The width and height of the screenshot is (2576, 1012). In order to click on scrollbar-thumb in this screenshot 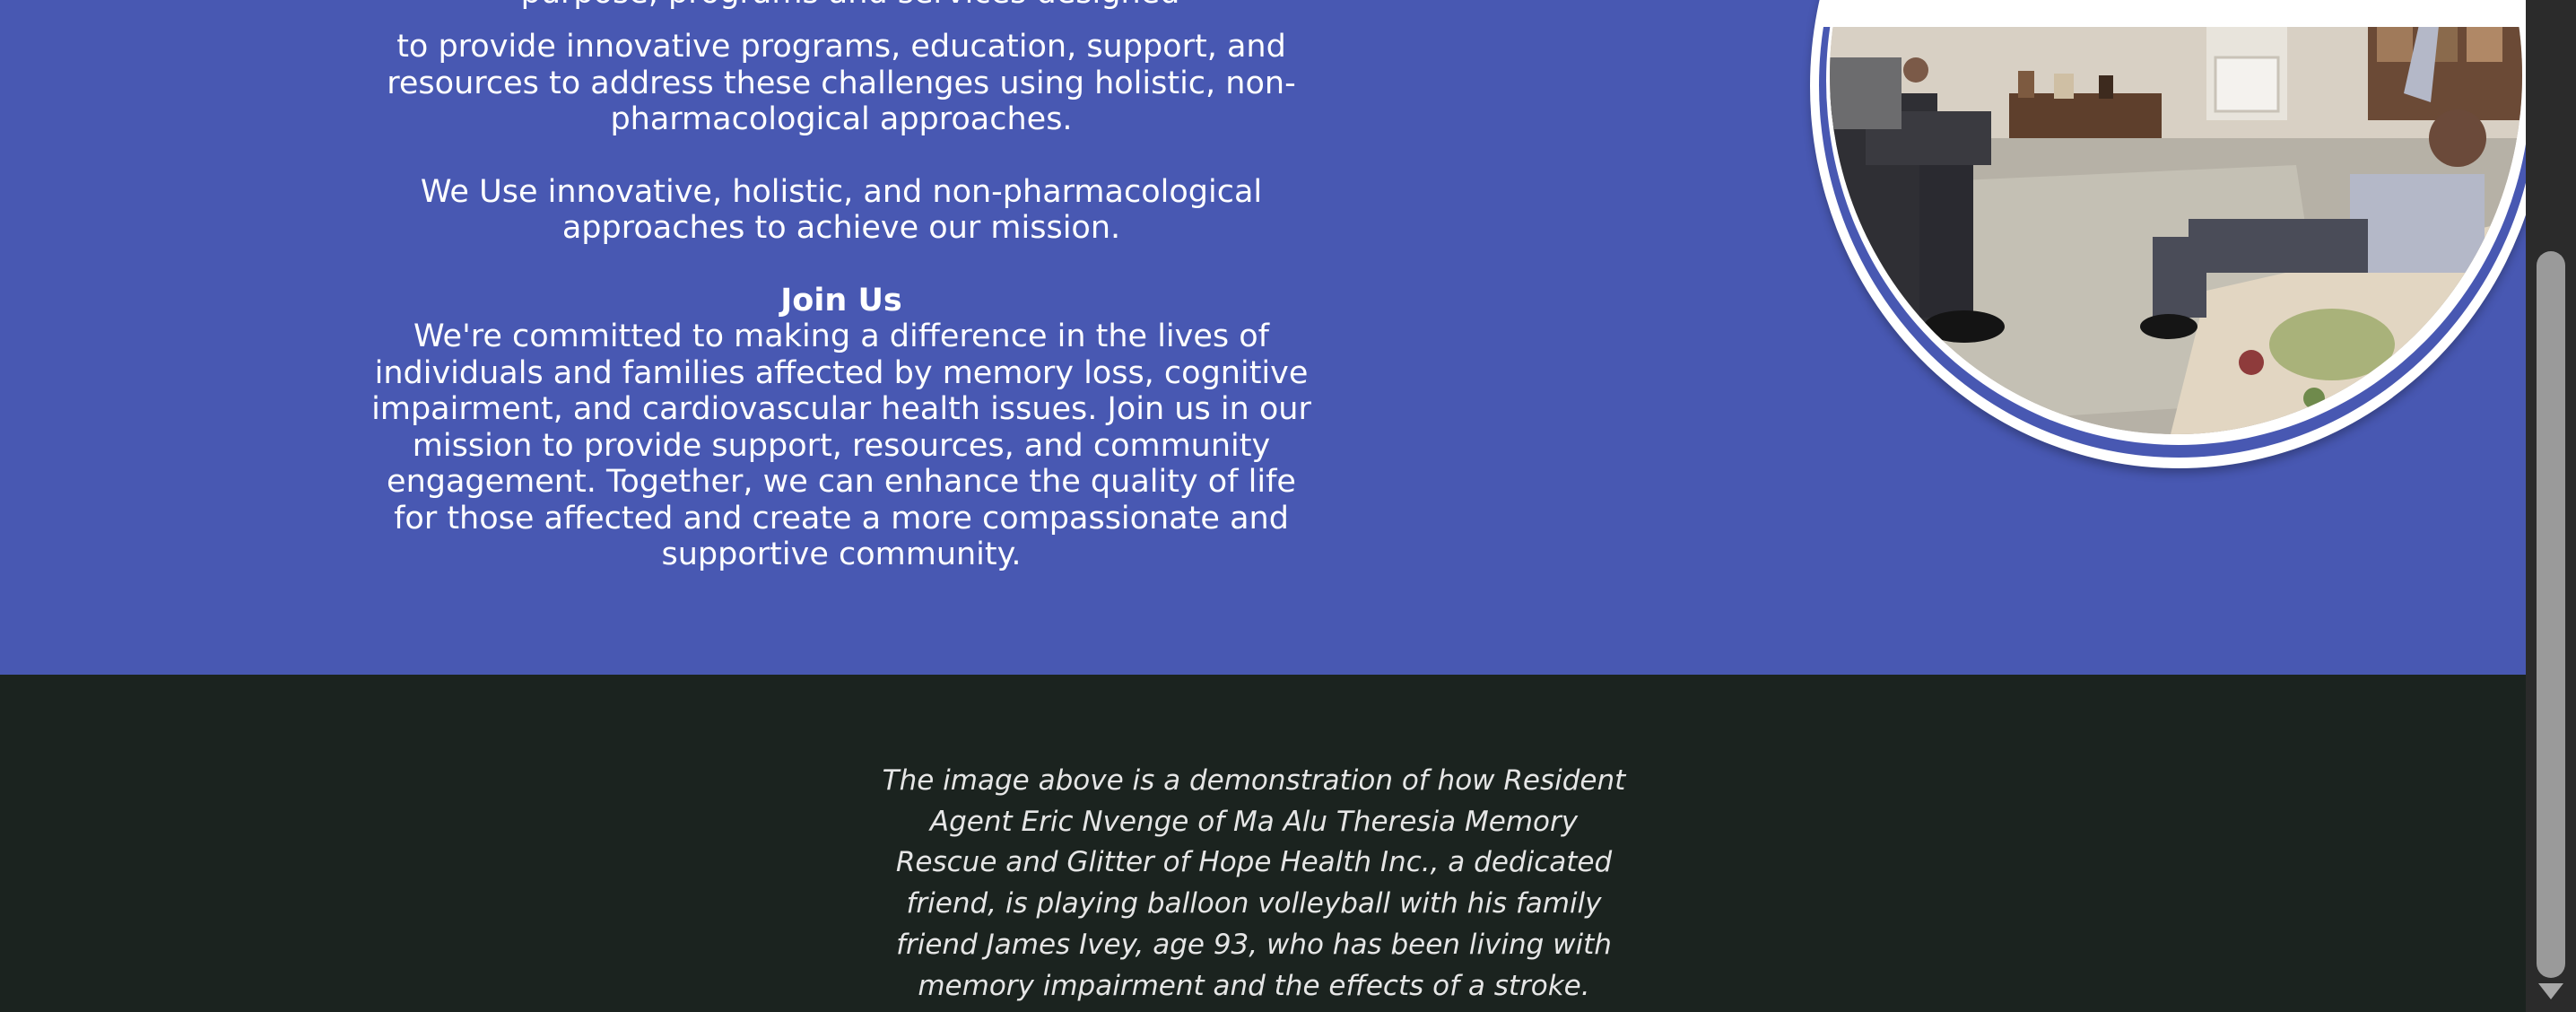, I will do `click(2551, 614)`.